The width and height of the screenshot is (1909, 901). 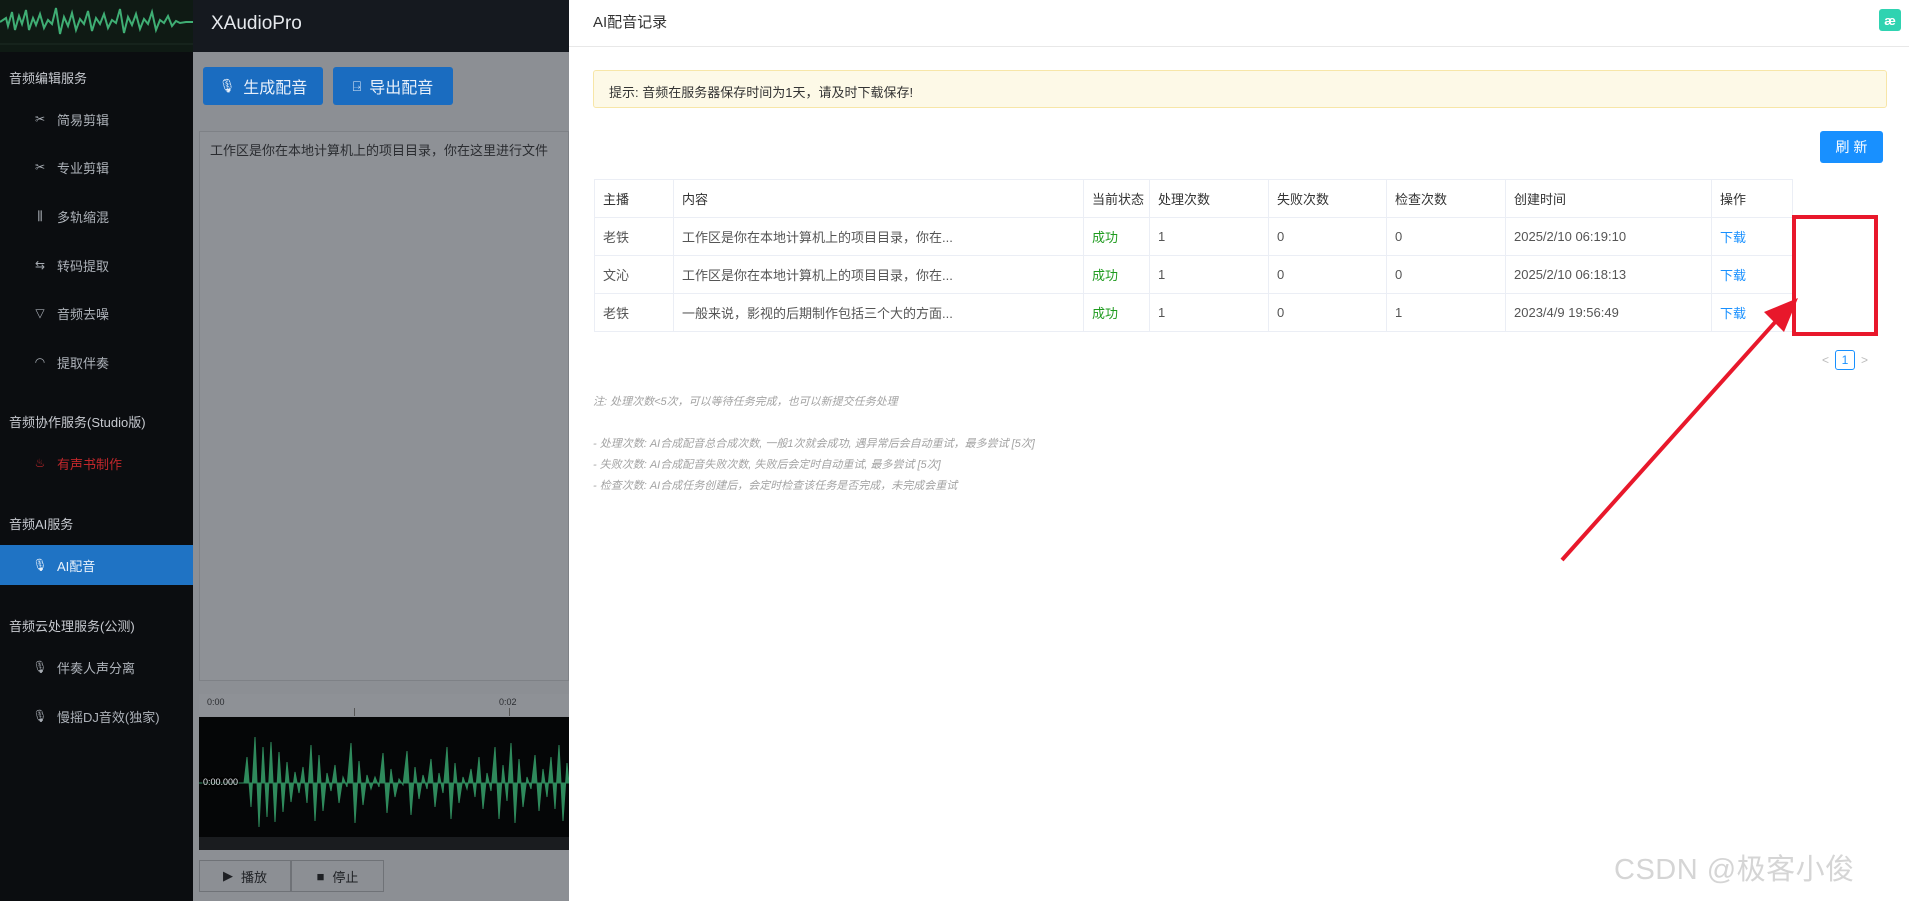 What do you see at coordinates (216, 702) in the screenshot?
I see `timeline-start-label: 0:00` at bounding box center [216, 702].